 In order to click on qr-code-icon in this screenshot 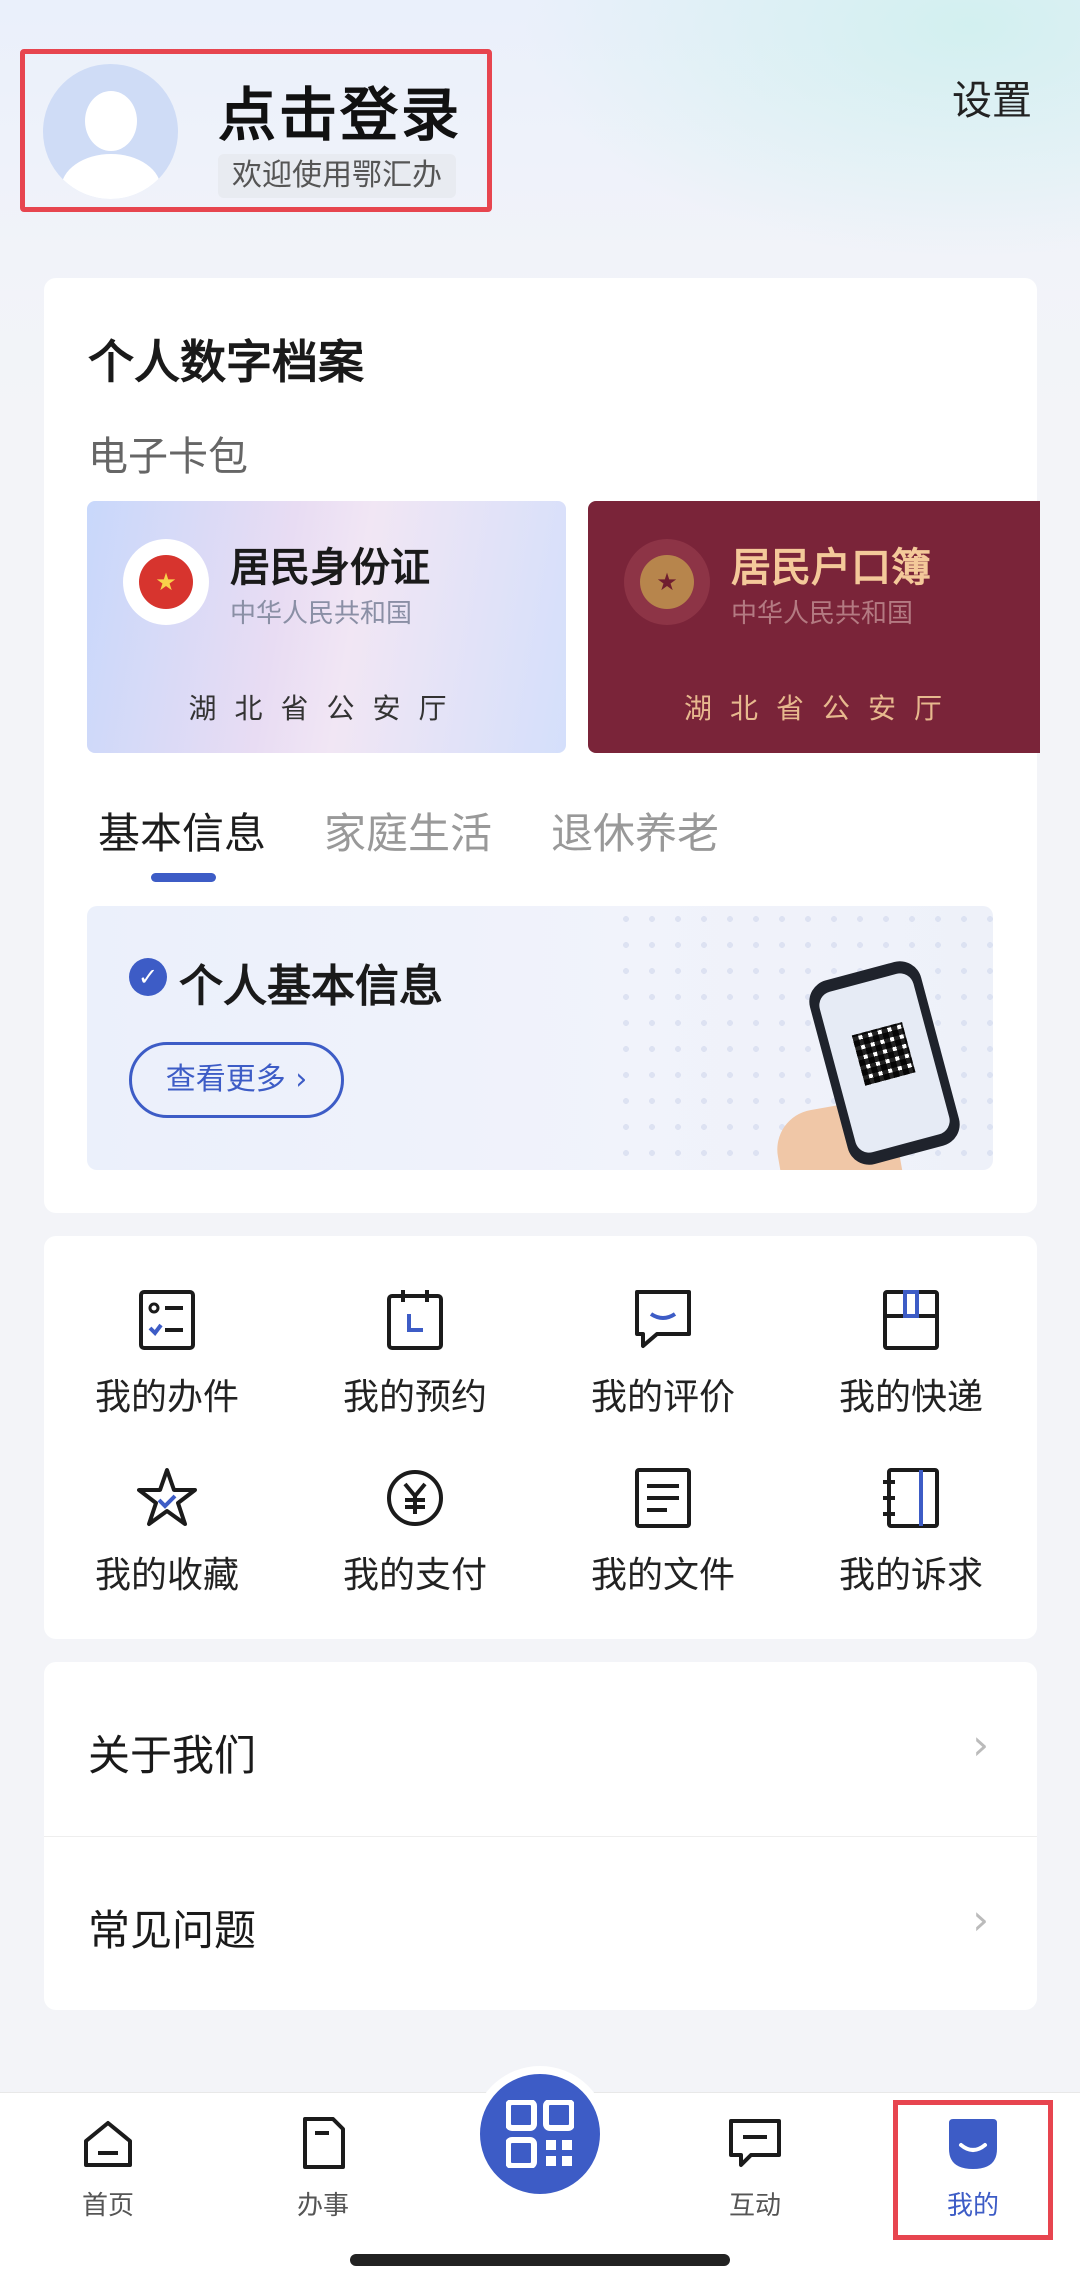, I will do `click(883, 1054)`.